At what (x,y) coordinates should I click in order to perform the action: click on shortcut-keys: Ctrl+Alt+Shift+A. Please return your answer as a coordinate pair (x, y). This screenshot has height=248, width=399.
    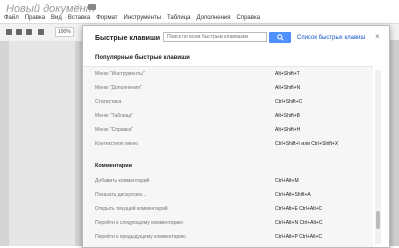
    Looking at the image, I should click on (293, 195).